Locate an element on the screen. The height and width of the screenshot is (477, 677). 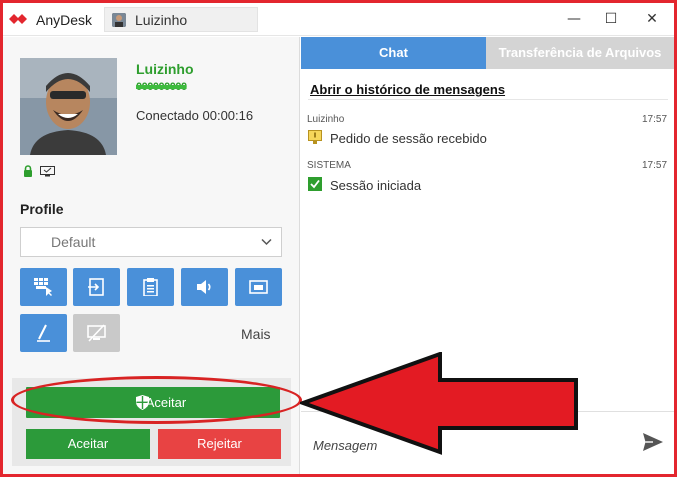
message-history-link: Abrir o histórico de mensagens is located at coordinates (407, 89).